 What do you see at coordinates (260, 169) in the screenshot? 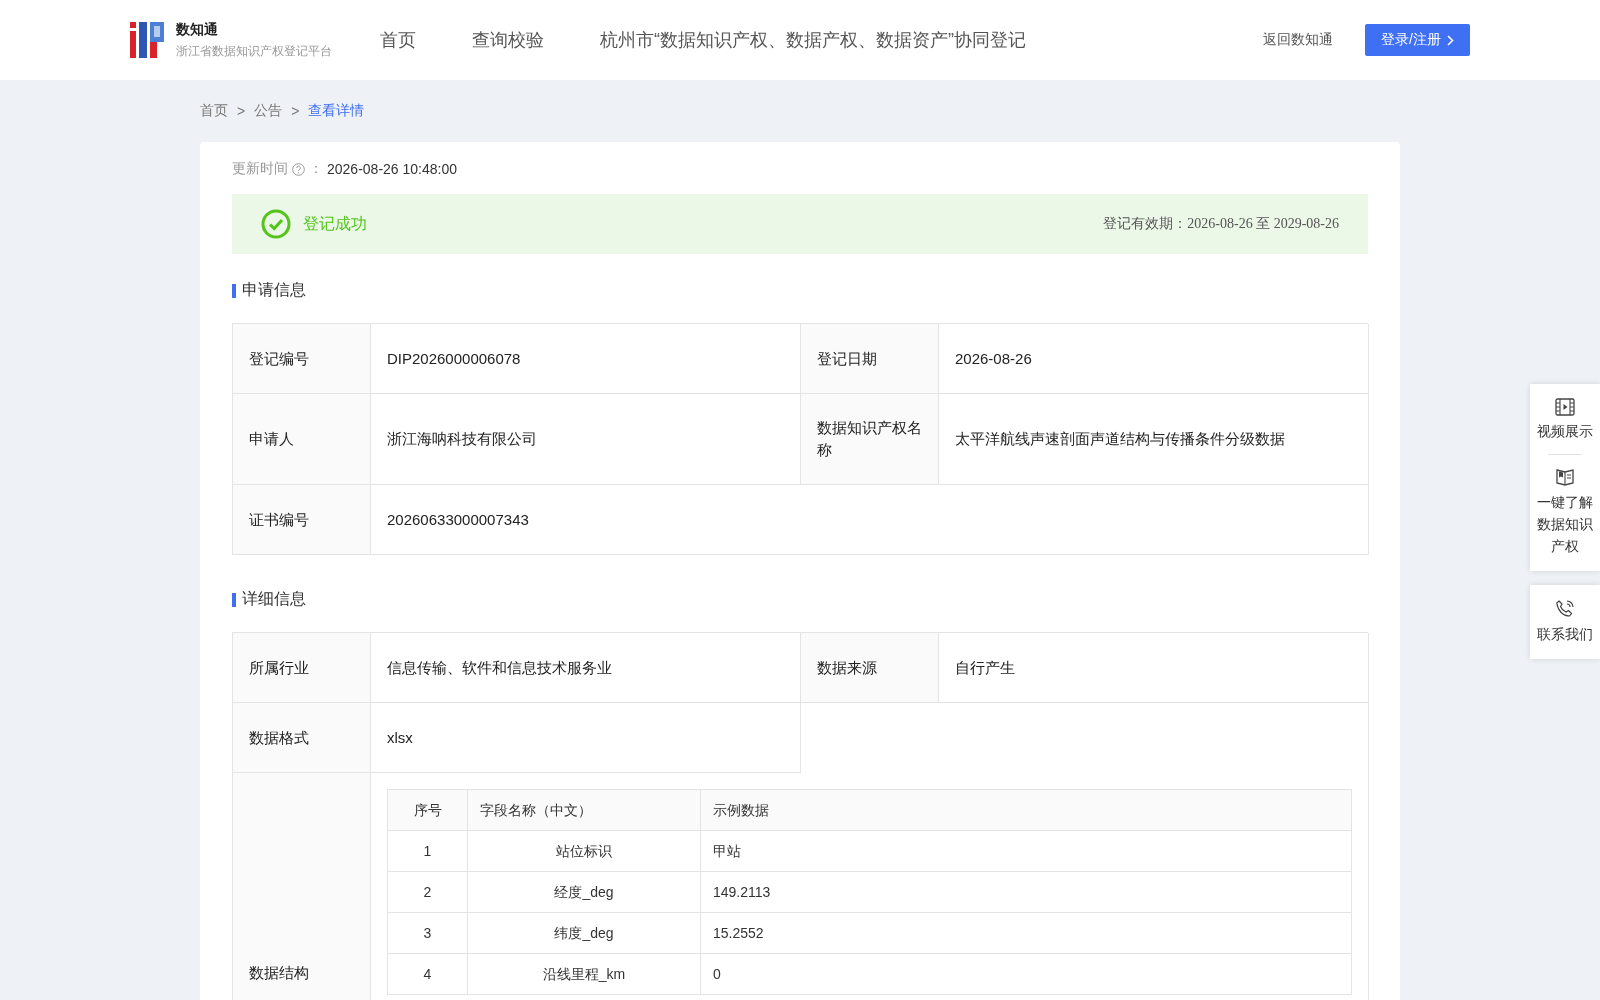
I see `update-label: 更新时间` at bounding box center [260, 169].